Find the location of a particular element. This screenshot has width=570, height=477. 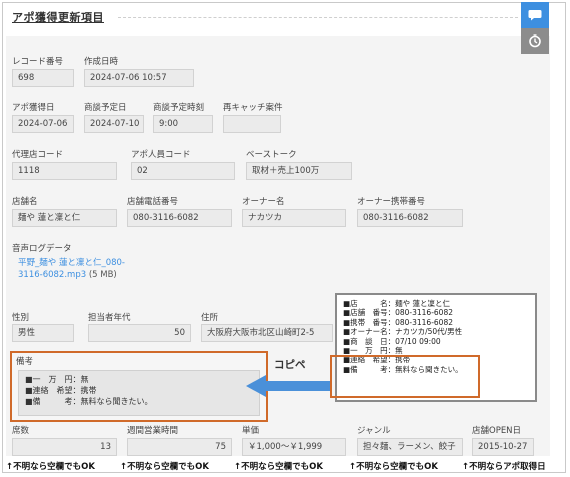

appointer-code-field: 02 is located at coordinates (183, 171).